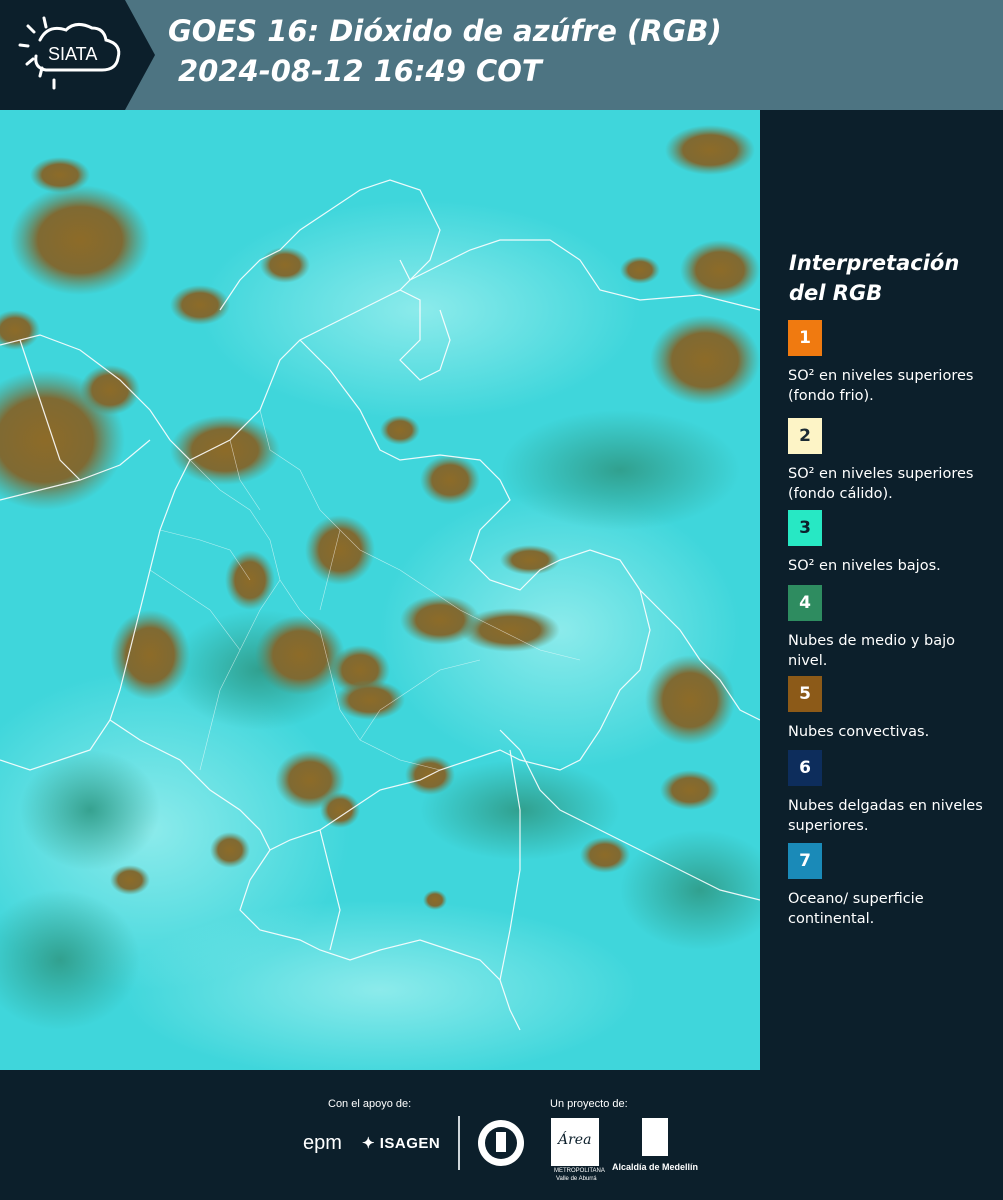 The image size is (1003, 1200). Describe the element at coordinates (805, 338) in the screenshot. I see `legend-swatch-1: 1` at that location.